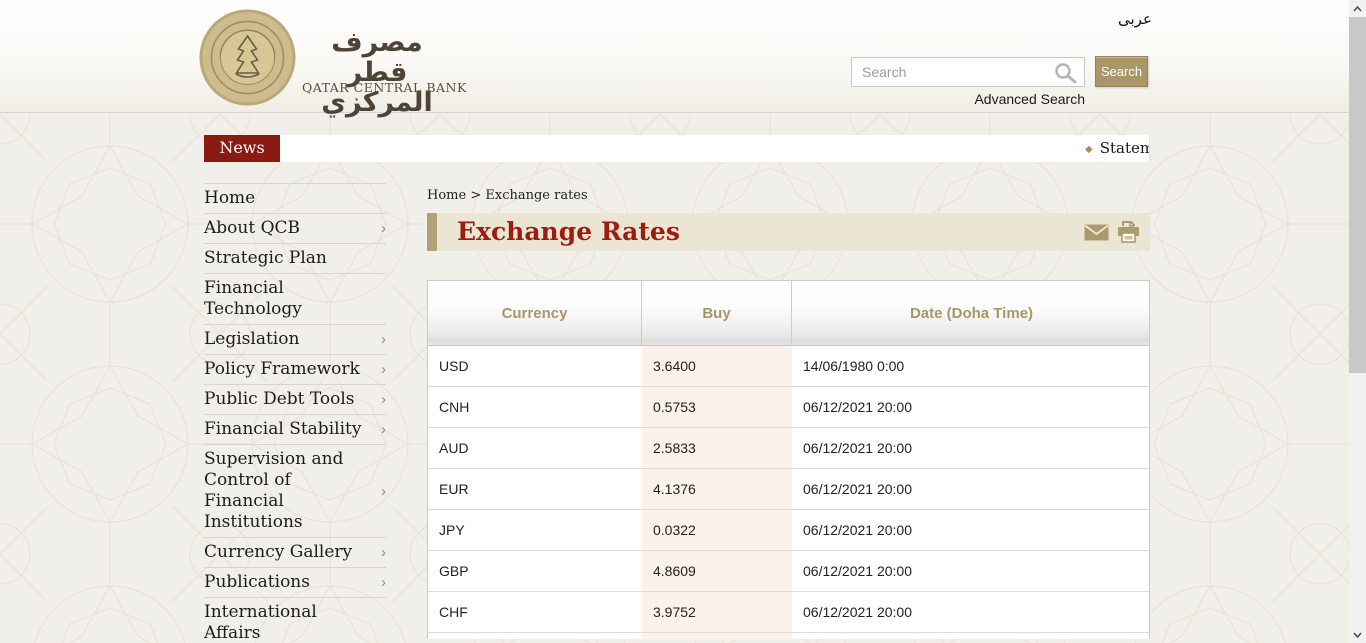 This screenshot has height=643, width=1366. What do you see at coordinates (295, 299) in the screenshot?
I see `sidebar-menu-item: Financial Technology ›` at bounding box center [295, 299].